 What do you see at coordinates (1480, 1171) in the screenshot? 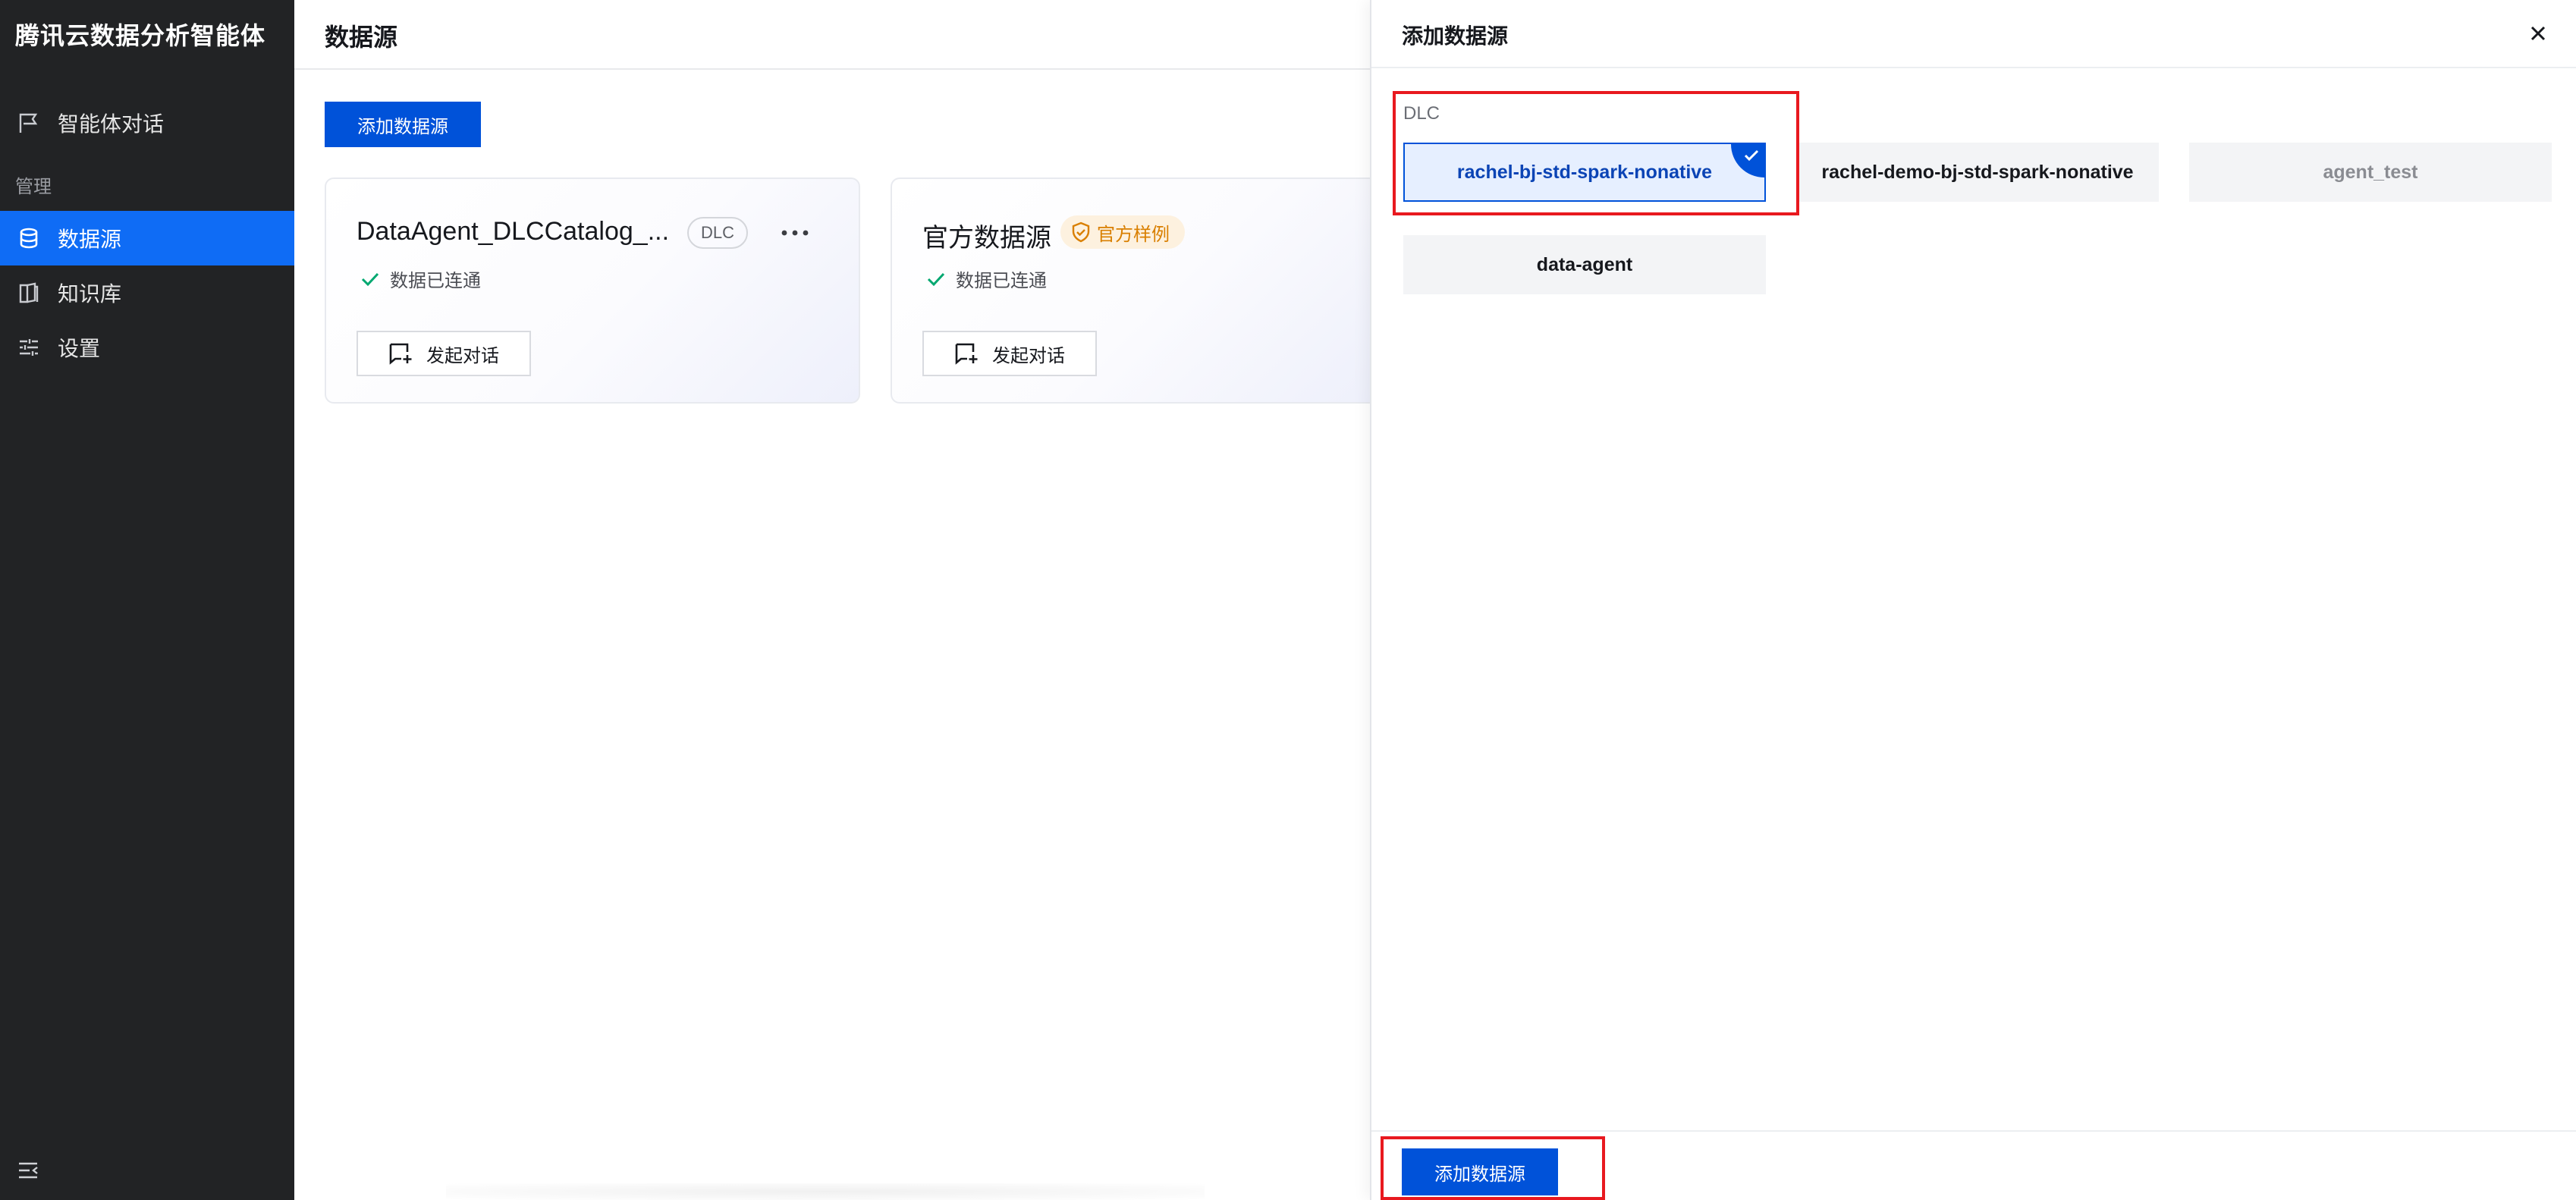
I see `submit-add-datasource-button: 添加数据源` at bounding box center [1480, 1171].